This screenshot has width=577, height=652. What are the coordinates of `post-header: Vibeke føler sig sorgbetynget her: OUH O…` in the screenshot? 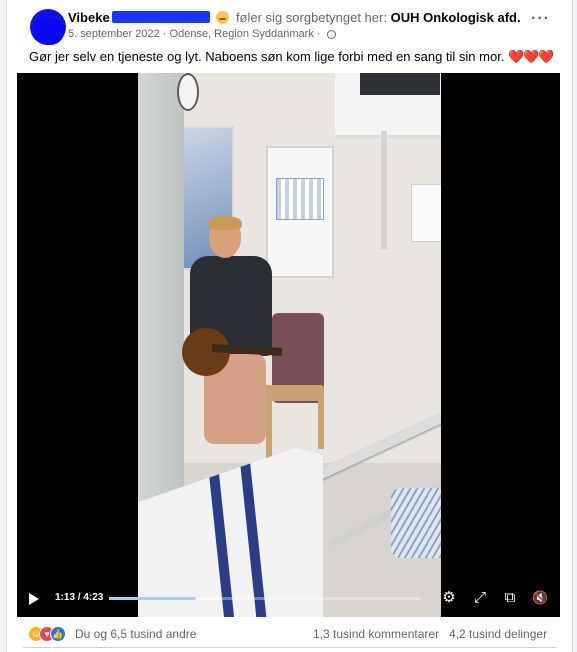 It's located at (289, 36).